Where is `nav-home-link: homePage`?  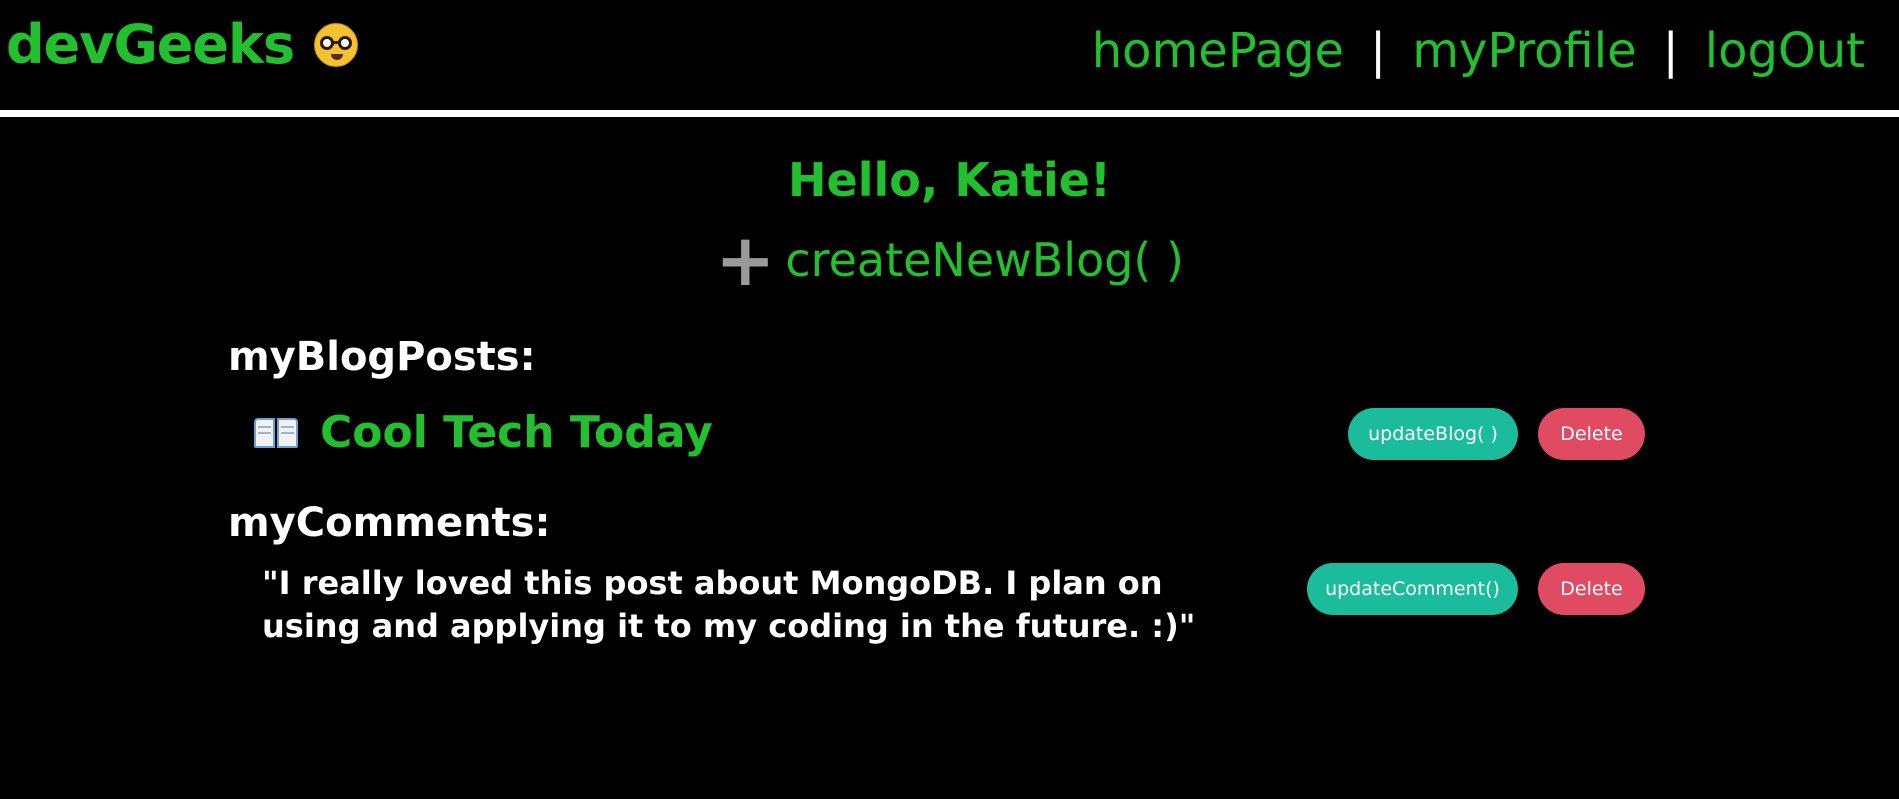 nav-home-link: homePage is located at coordinates (1218, 51).